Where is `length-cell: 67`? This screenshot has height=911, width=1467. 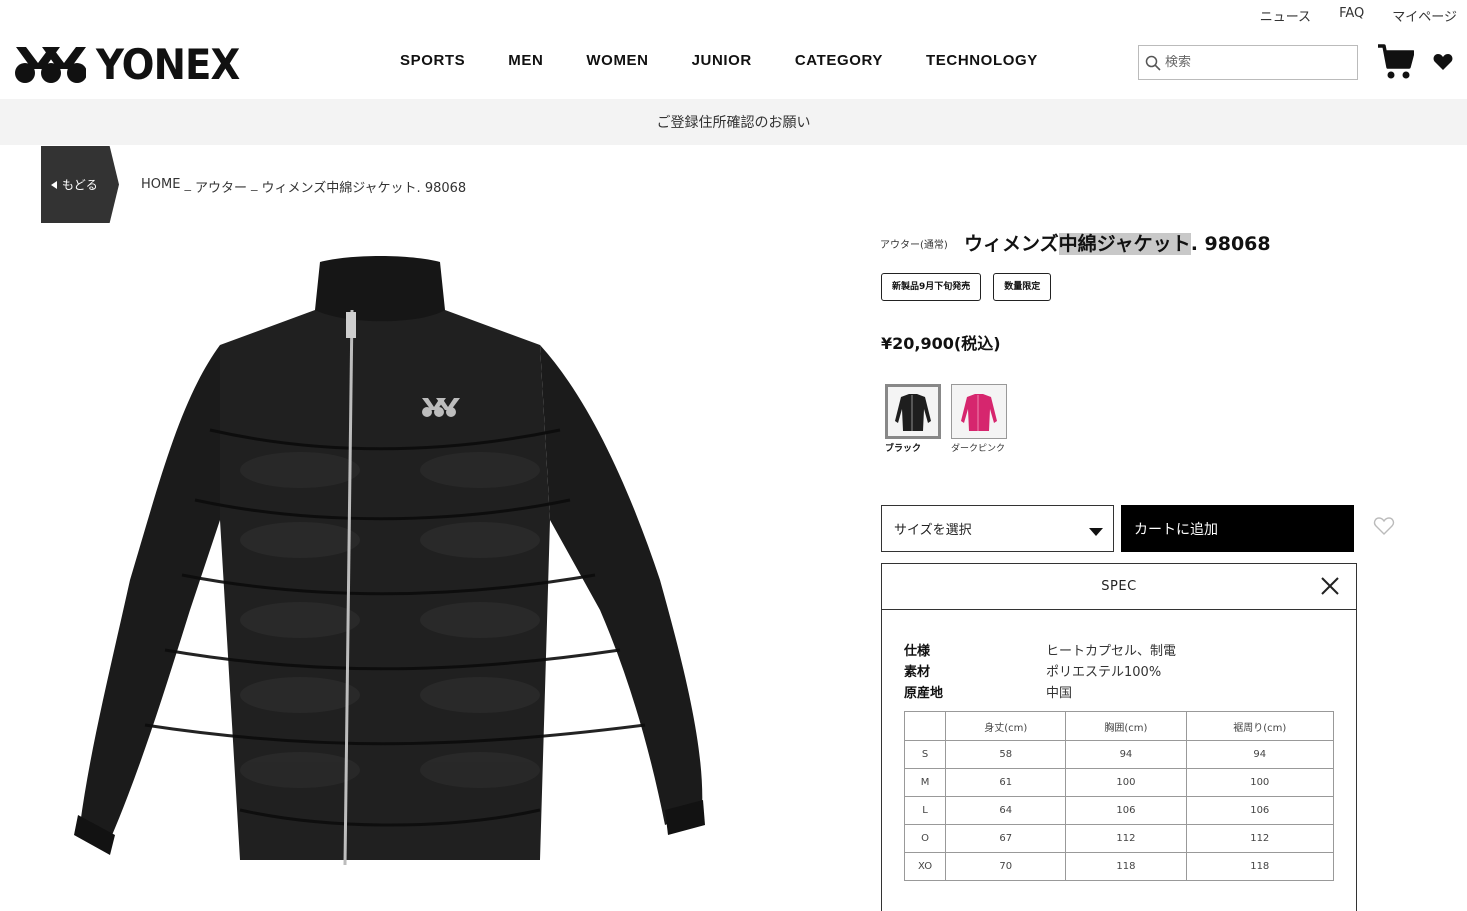 length-cell: 67 is located at coordinates (1006, 838).